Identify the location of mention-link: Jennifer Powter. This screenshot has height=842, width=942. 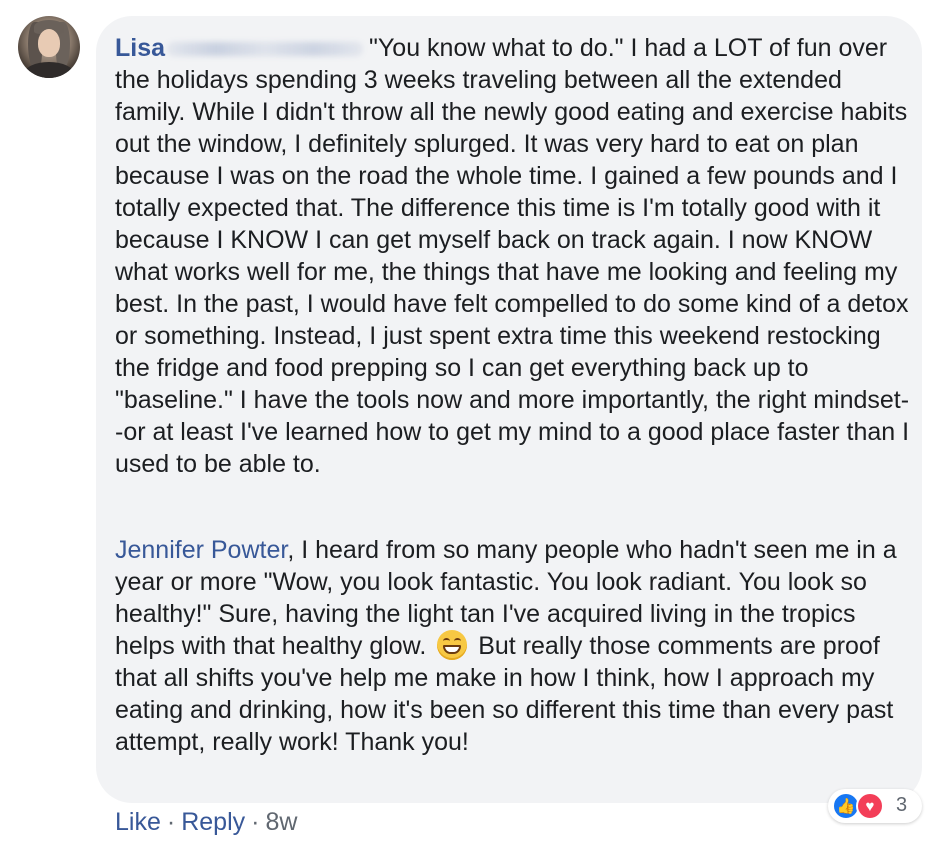
(201, 550).